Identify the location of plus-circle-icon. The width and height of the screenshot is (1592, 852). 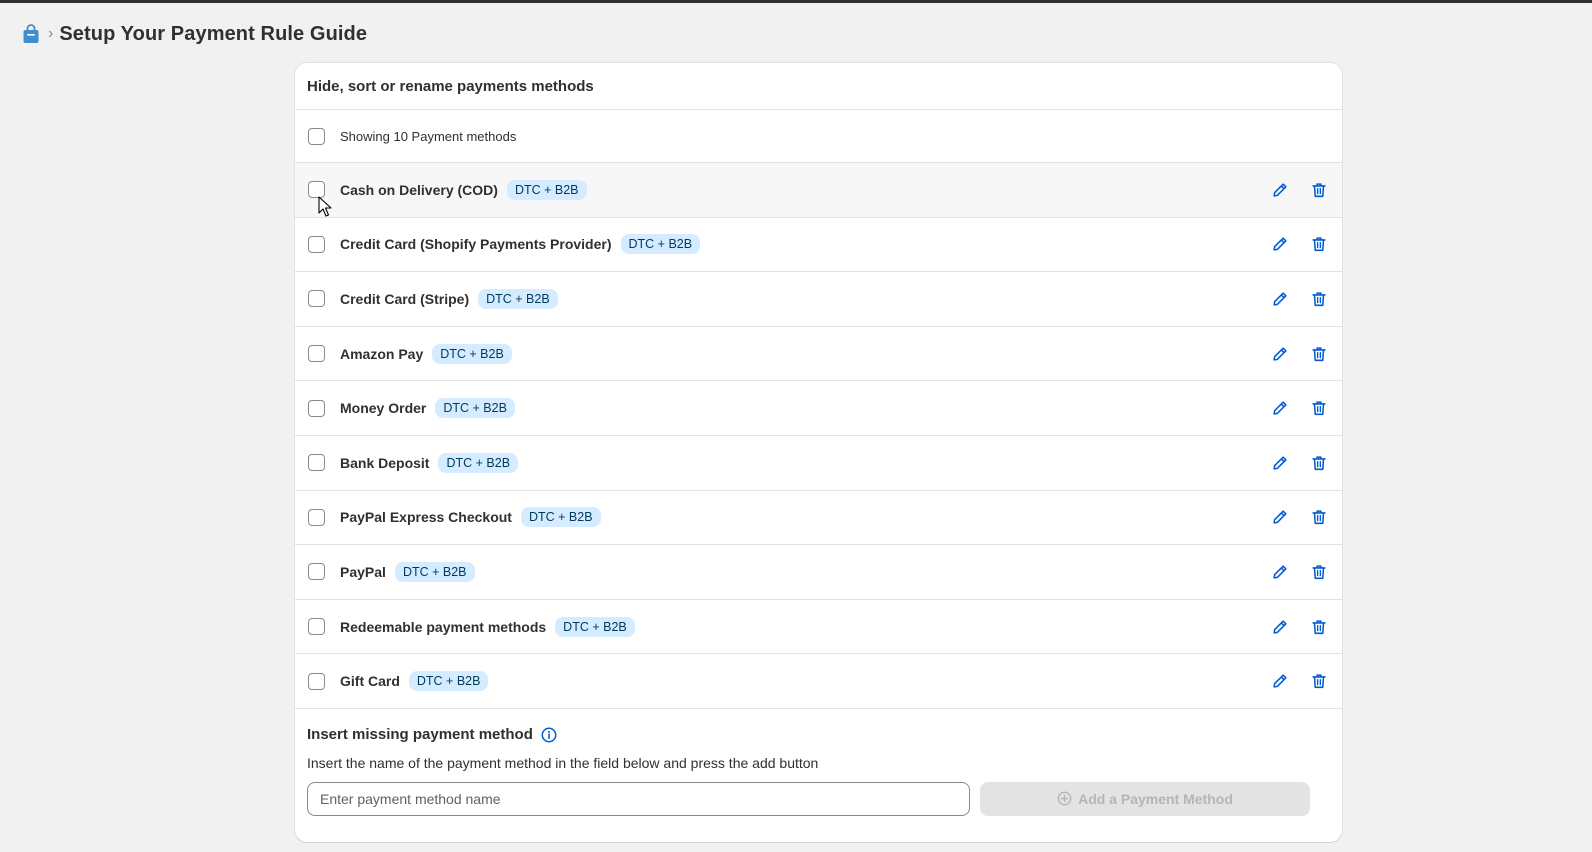
(1064, 798).